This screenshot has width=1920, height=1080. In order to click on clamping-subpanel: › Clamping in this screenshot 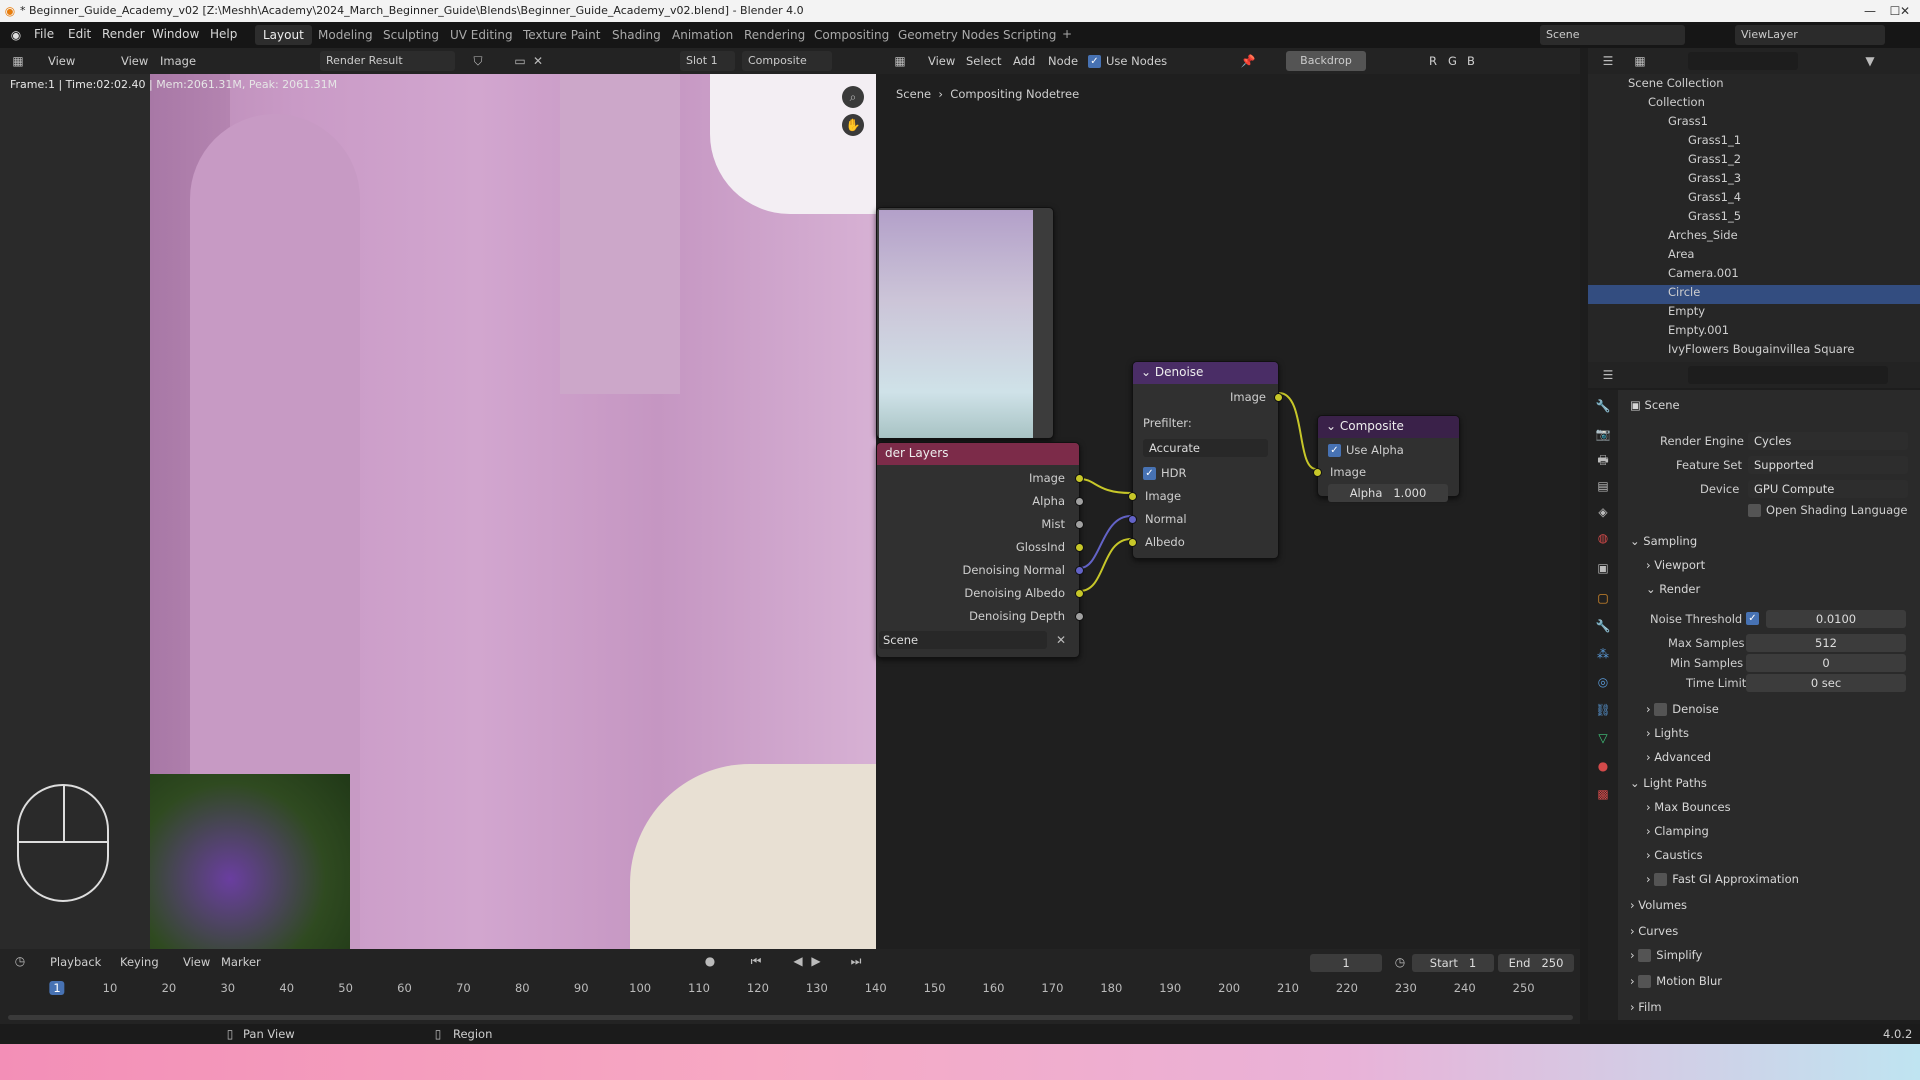, I will do `click(1677, 831)`.